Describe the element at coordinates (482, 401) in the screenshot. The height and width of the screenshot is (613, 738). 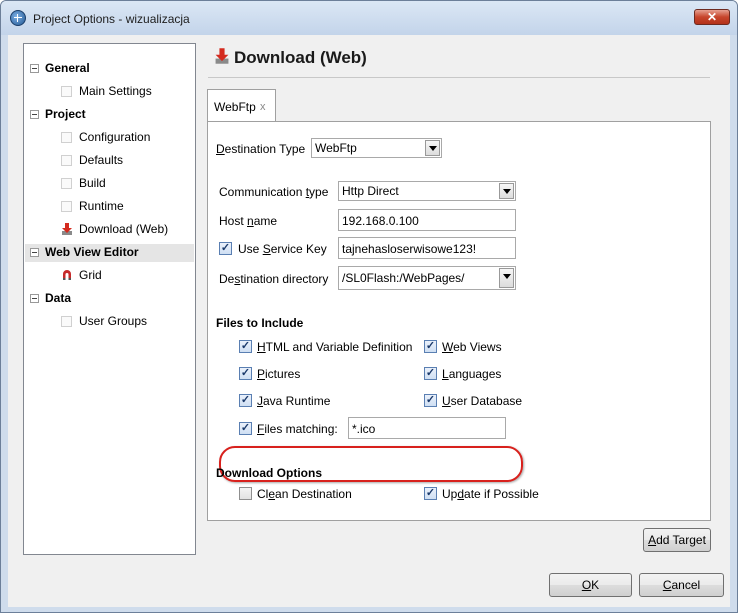
I see `user-database-label: User Database` at that location.